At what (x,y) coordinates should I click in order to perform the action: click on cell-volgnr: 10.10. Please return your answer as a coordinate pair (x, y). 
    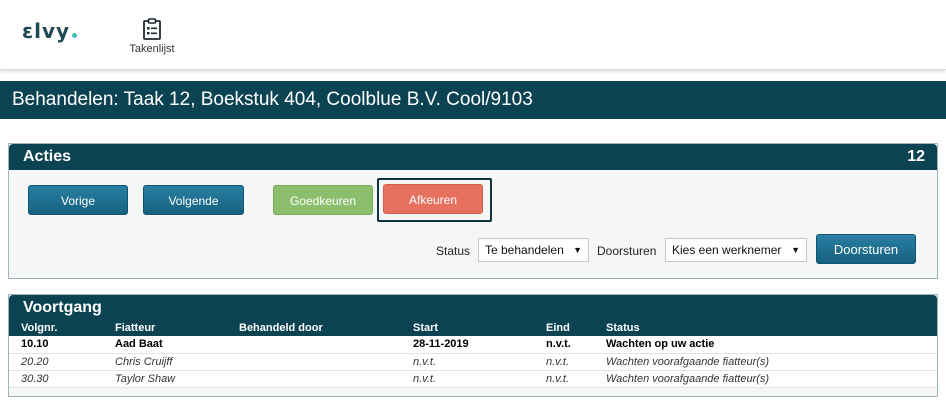
    Looking at the image, I should click on (56, 345).